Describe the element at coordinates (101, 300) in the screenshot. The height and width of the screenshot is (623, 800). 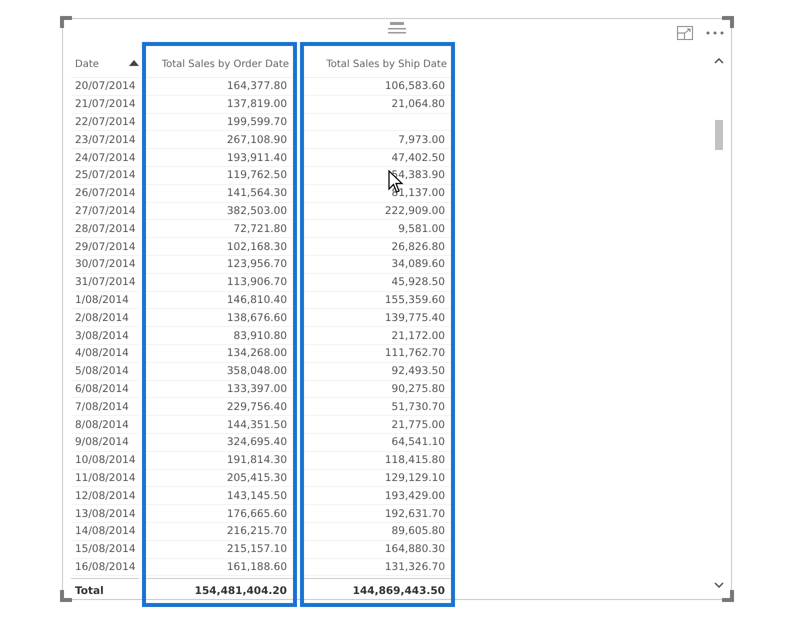
I see `table-cell-text: 1/08/2014` at that location.